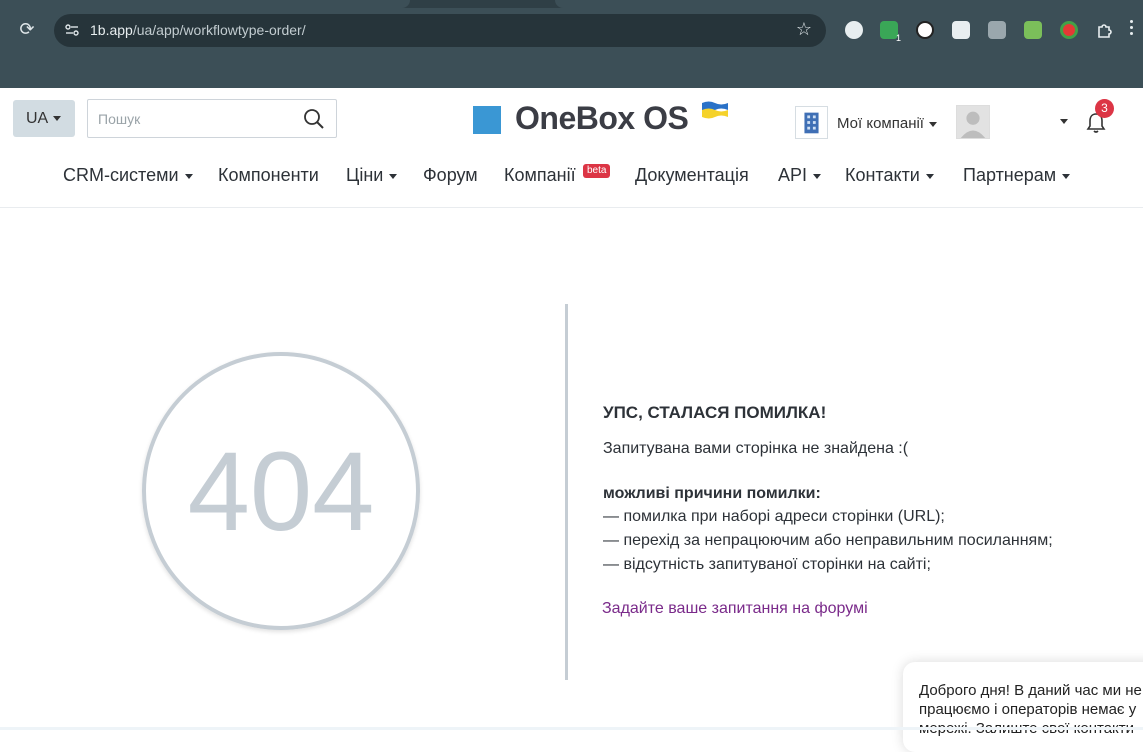 The width and height of the screenshot is (1143, 752). I want to click on nav-crm-systems: CRM-системи, so click(128, 175).